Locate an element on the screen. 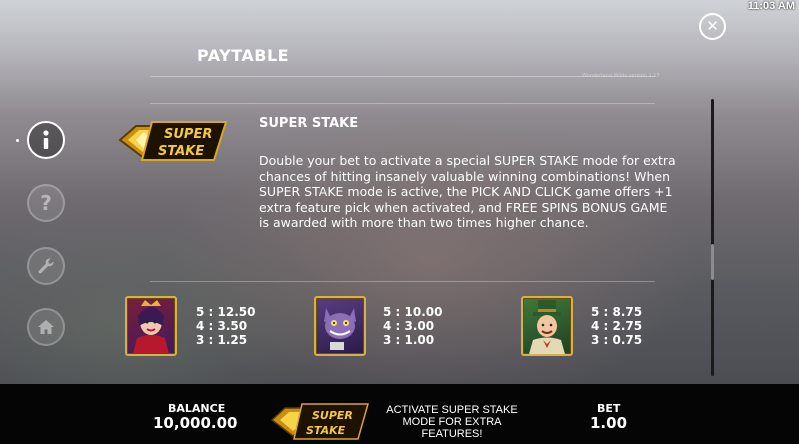  hatter-symbol is located at coordinates (547, 326).